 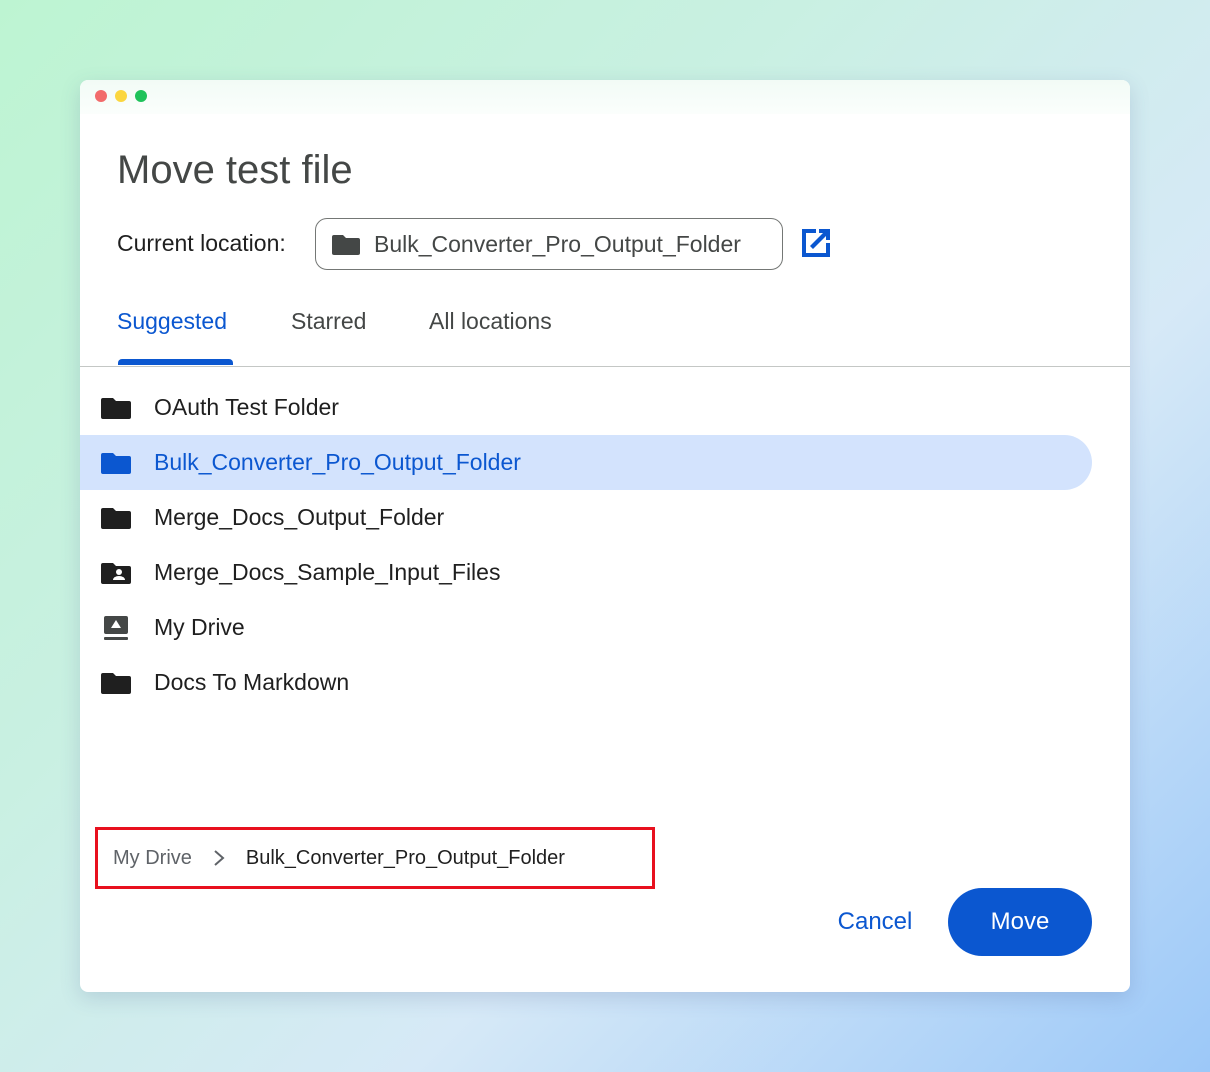 I want to click on list-item-label: Docs To Markdown, so click(x=252, y=682).